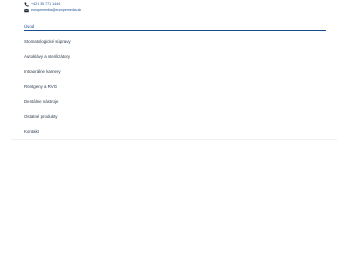 The width and height of the screenshot is (350, 262). I want to click on menu-item-label: Kontakt, so click(31, 131).